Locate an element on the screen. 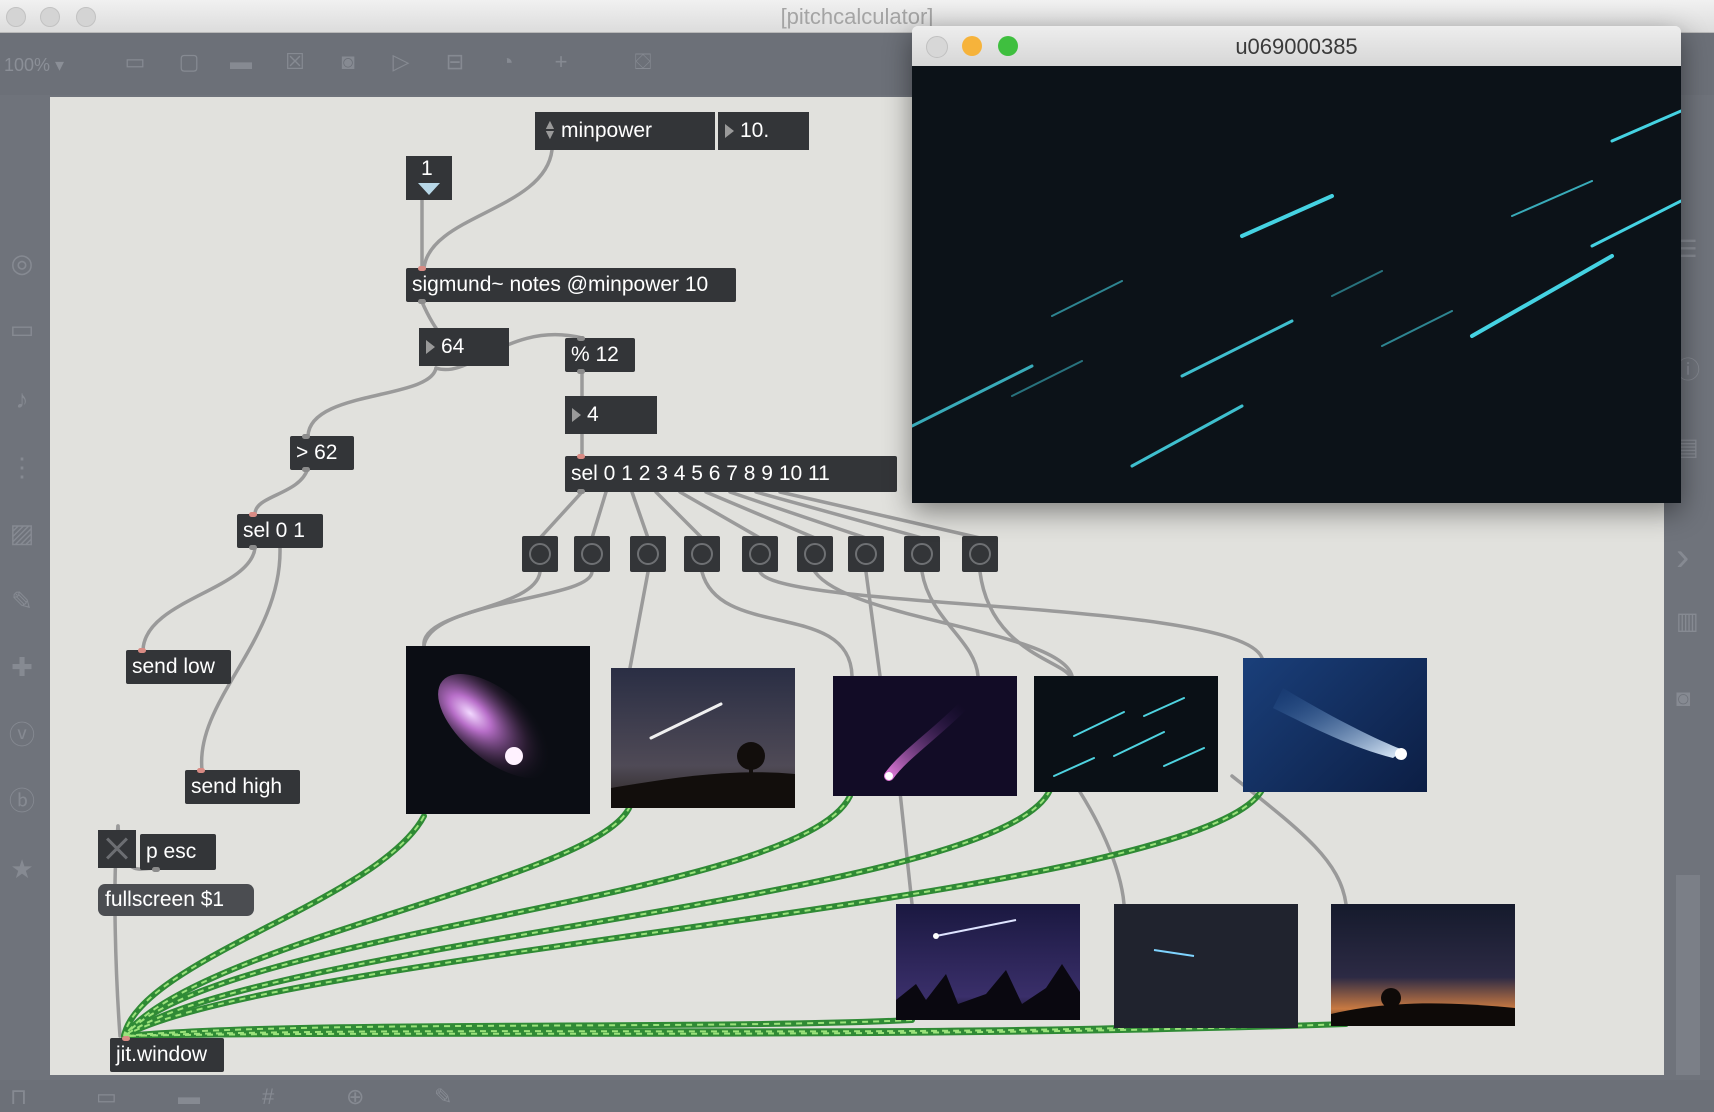 Image resolution: width=1714 pixels, height=1112 pixels. bang-icon: ◙ is located at coordinates (348, 62).